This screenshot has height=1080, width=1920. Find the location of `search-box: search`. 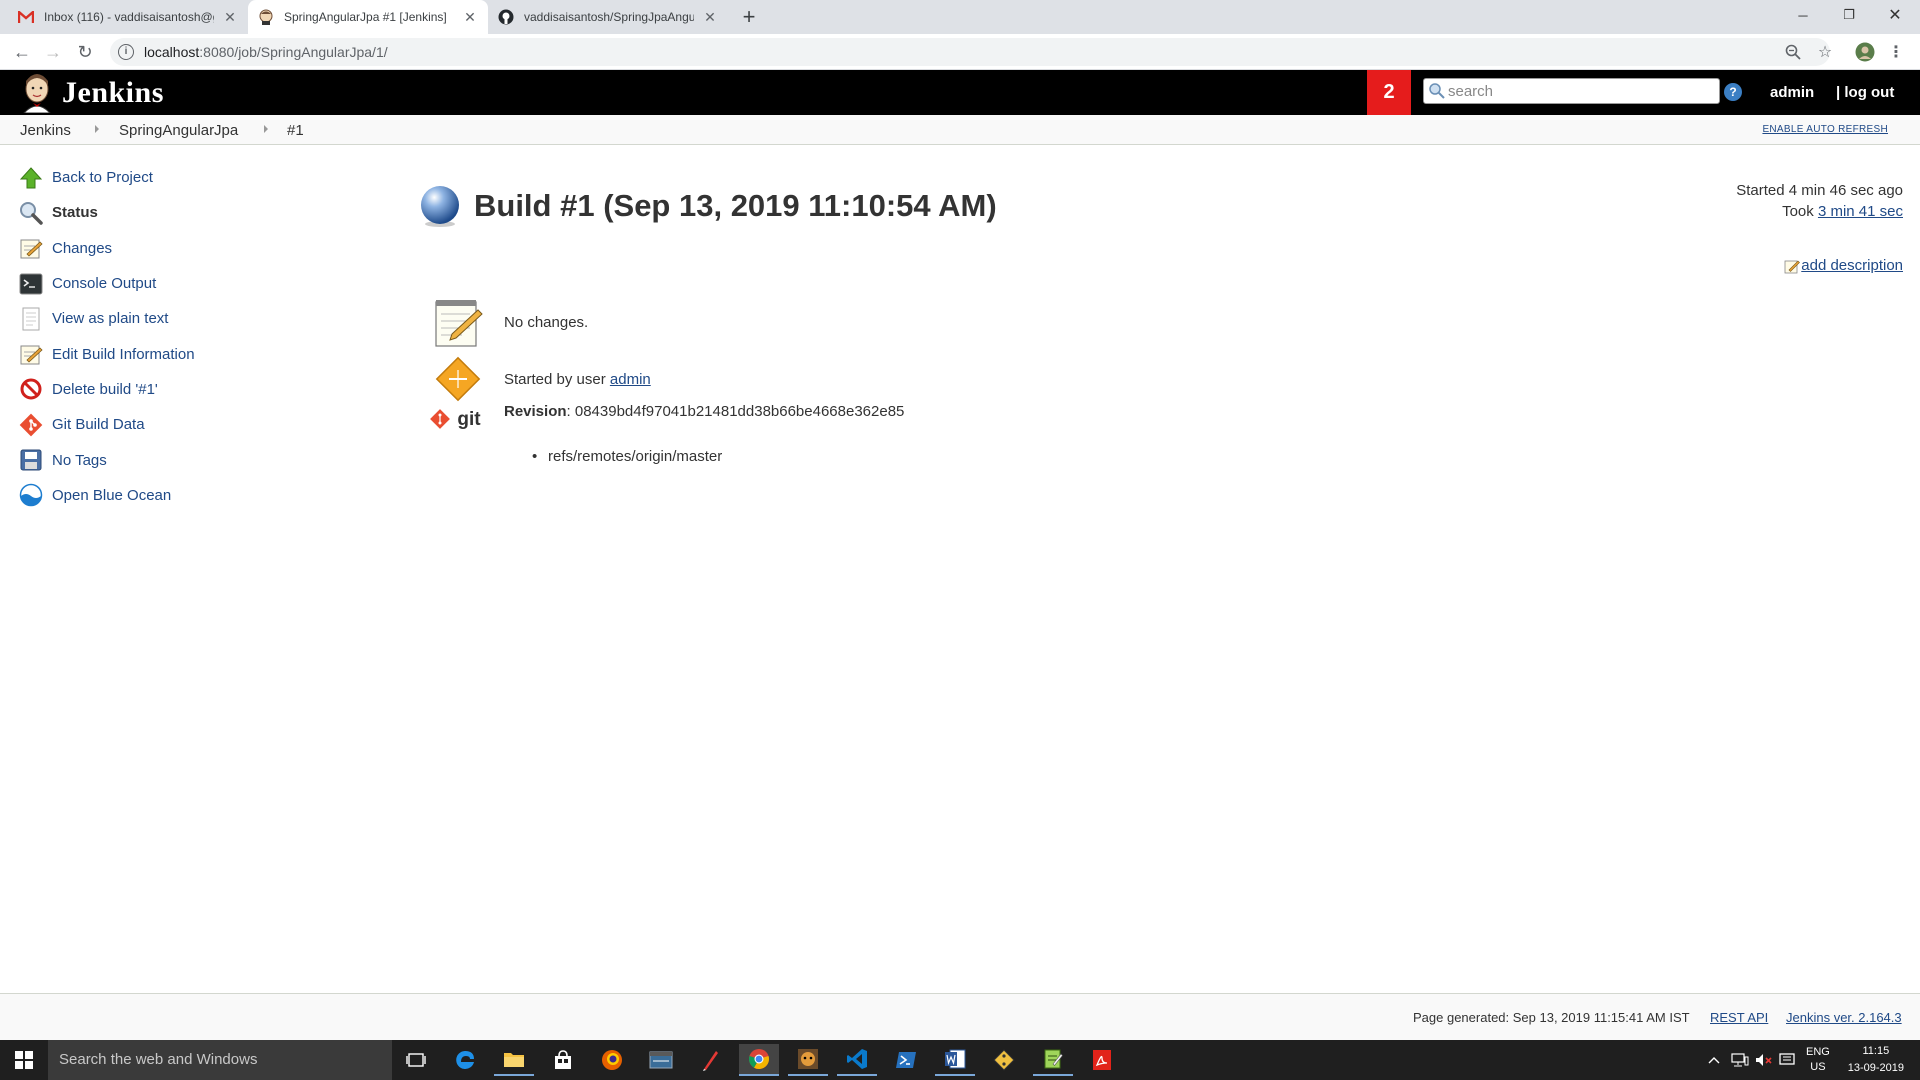

search-box: search is located at coordinates (1571, 91).